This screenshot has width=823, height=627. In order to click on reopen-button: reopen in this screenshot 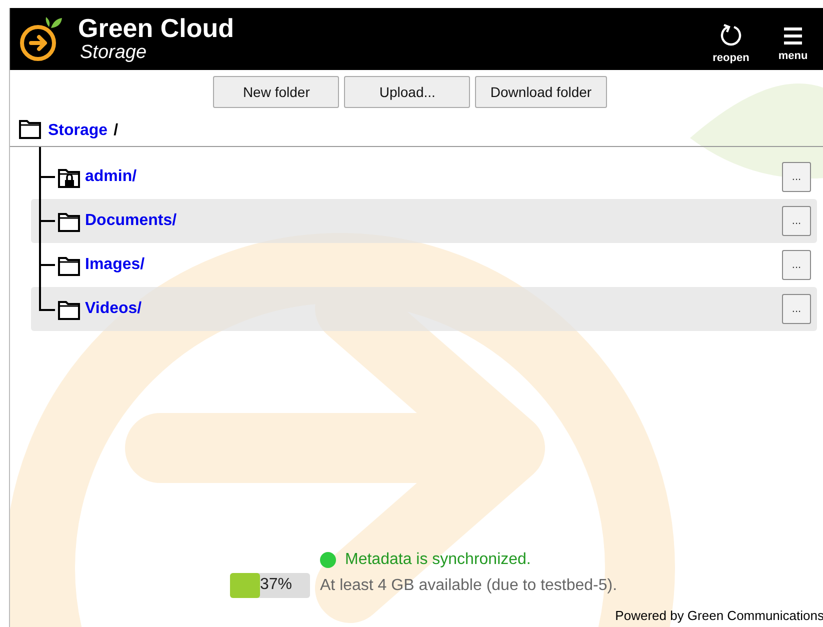, I will do `click(731, 44)`.